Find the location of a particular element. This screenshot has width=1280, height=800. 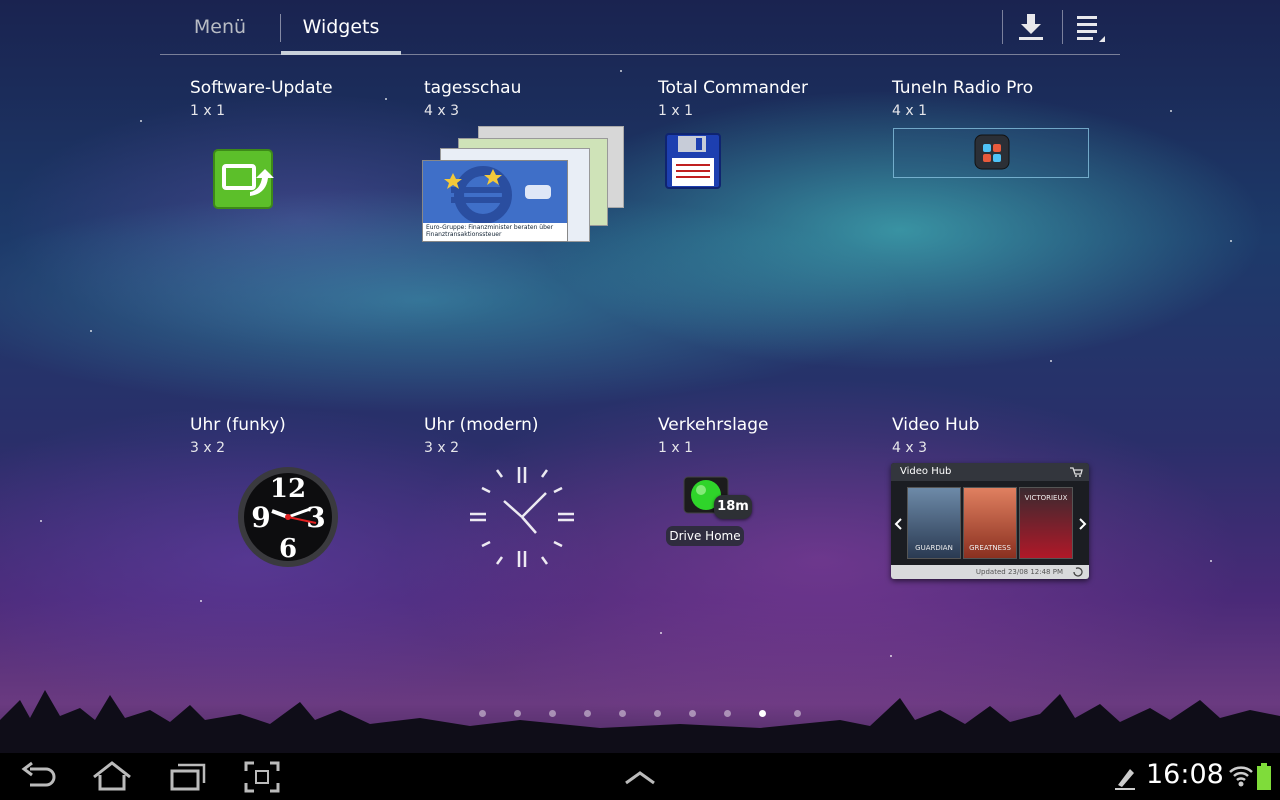

svg-text: 9 is located at coordinates (260, 517).